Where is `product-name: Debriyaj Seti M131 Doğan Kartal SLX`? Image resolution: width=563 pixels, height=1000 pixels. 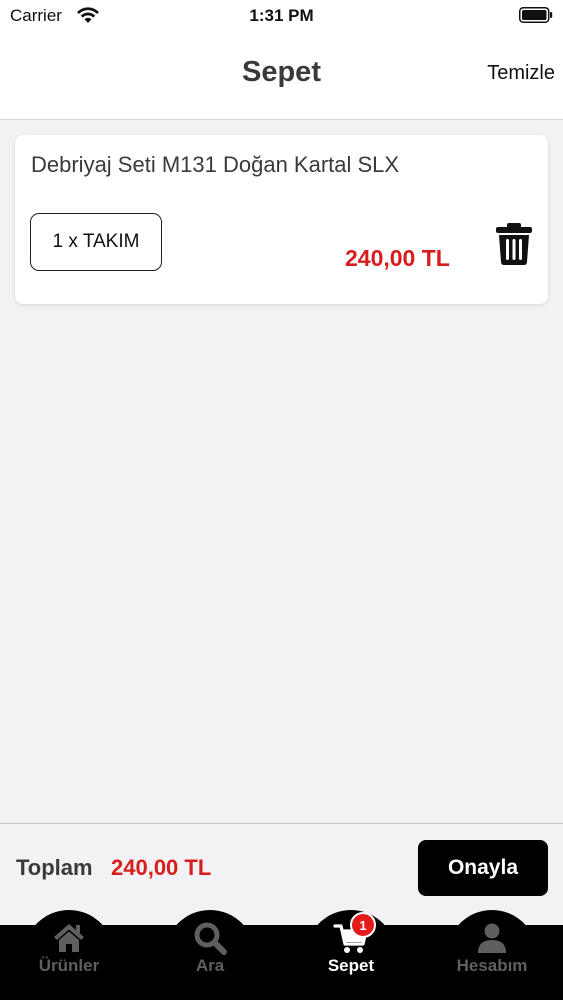
product-name: Debriyaj Seti M131 Doğan Kartal SLX is located at coordinates (215, 164).